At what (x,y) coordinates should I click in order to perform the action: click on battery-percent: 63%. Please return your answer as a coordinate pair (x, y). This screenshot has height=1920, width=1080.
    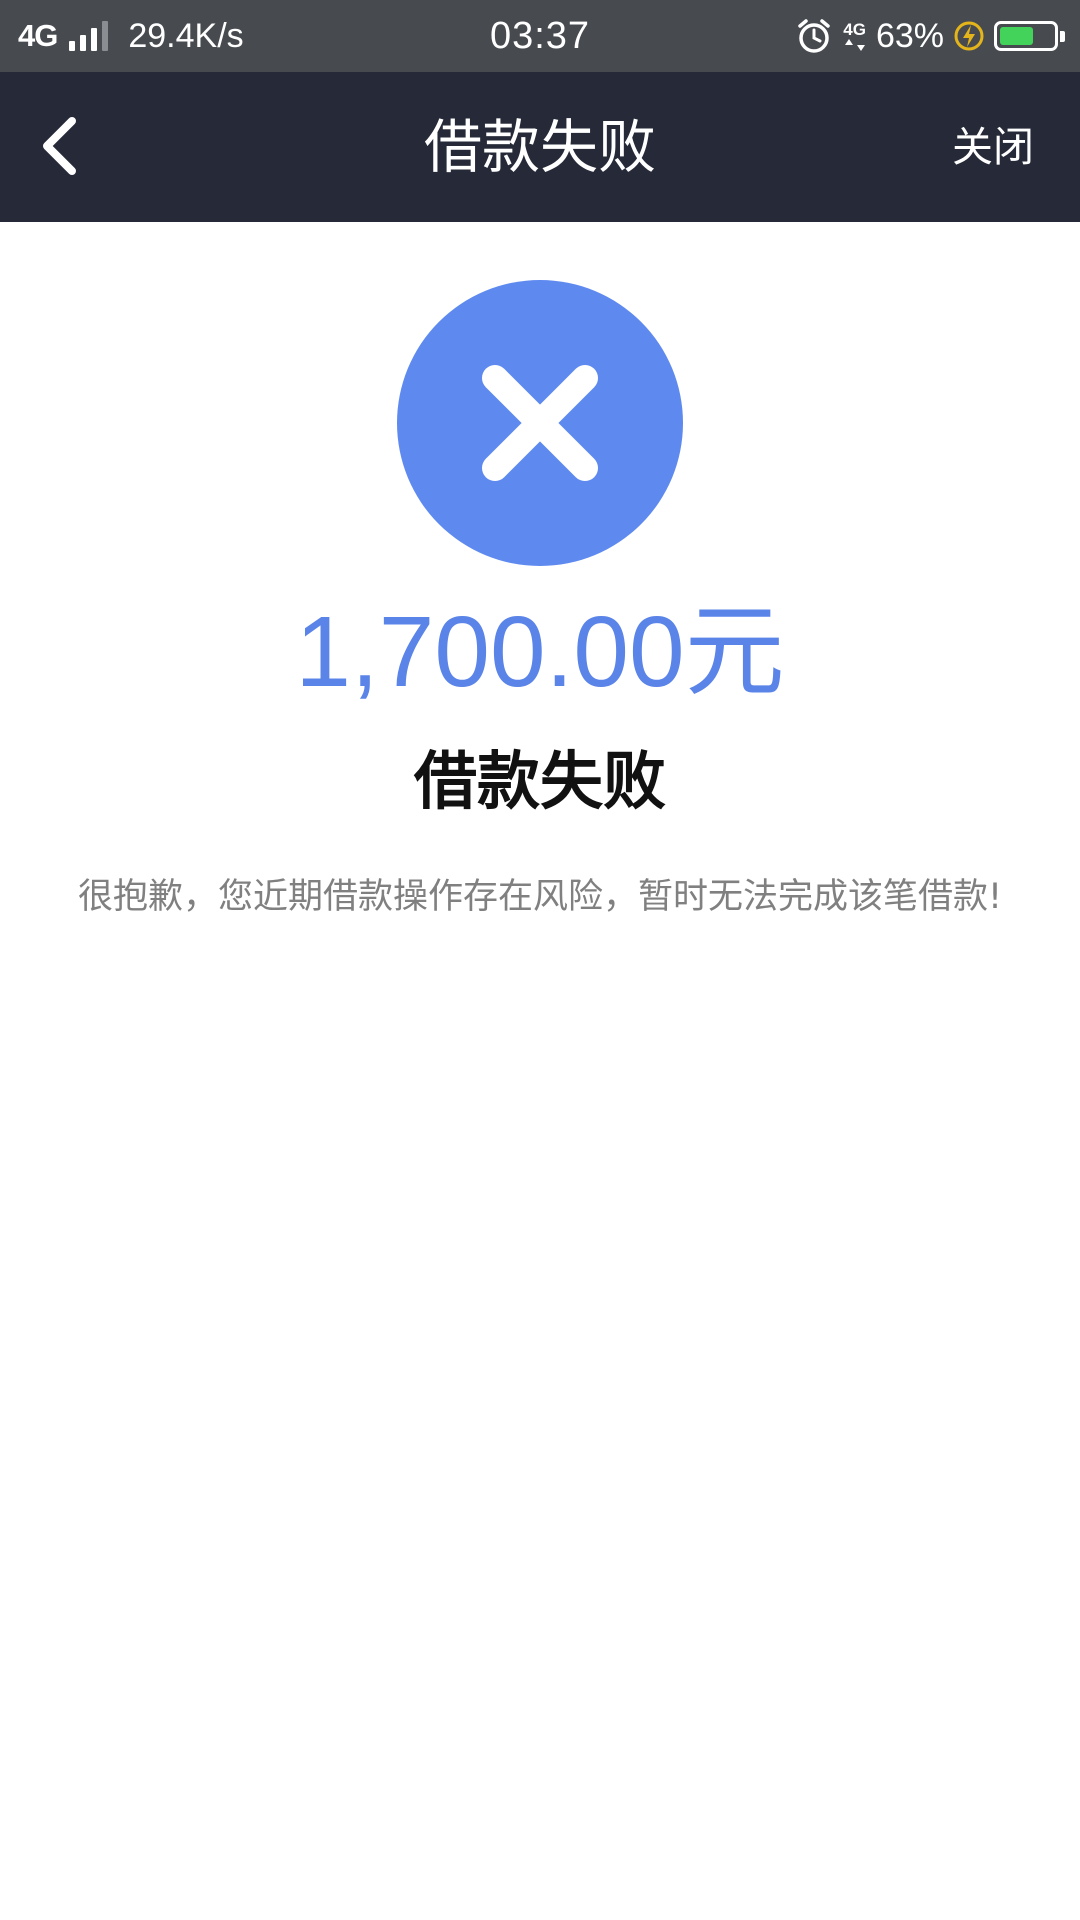
    Looking at the image, I should click on (909, 35).